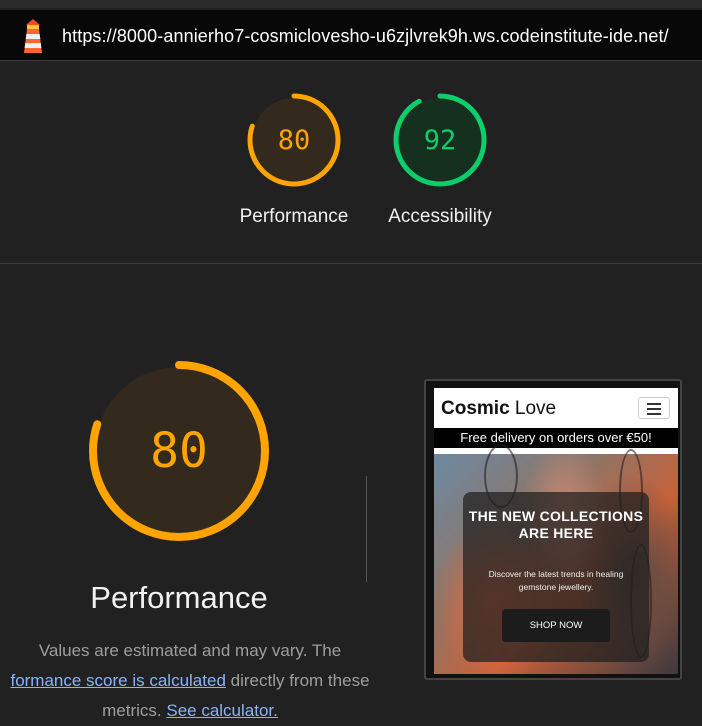  Describe the element at coordinates (222, 710) in the screenshot. I see `see-calculator-link: See calculator.` at that location.